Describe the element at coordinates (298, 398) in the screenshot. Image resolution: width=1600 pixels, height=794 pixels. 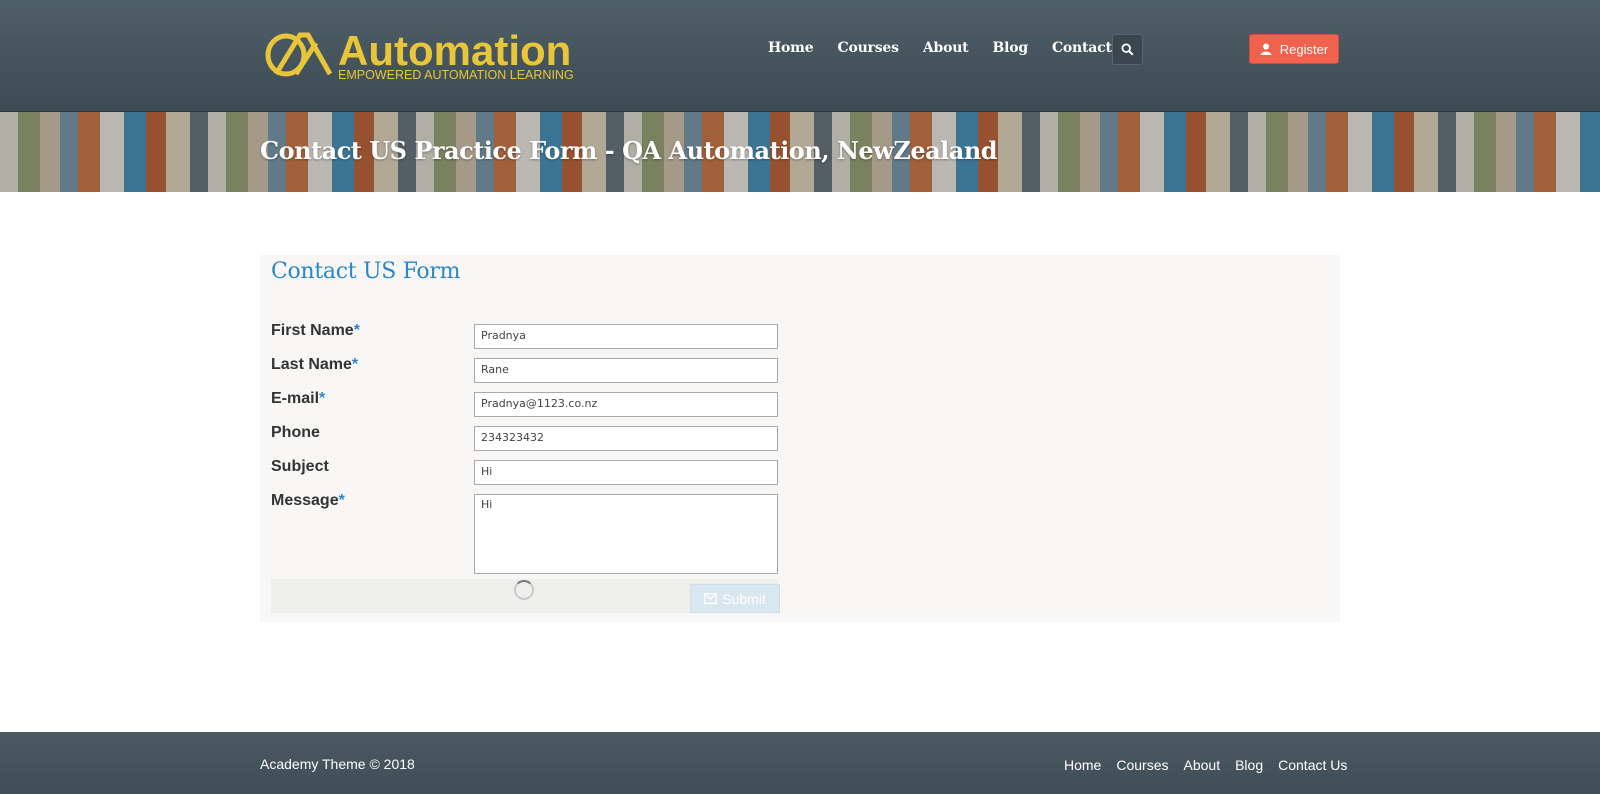
I see `email-label: E-mail*` at that location.